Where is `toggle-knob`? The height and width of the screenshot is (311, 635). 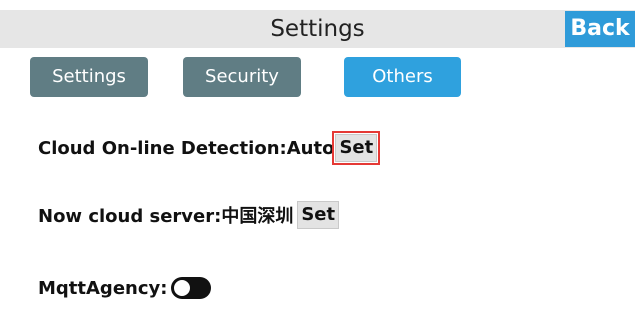 toggle-knob is located at coordinates (182, 288).